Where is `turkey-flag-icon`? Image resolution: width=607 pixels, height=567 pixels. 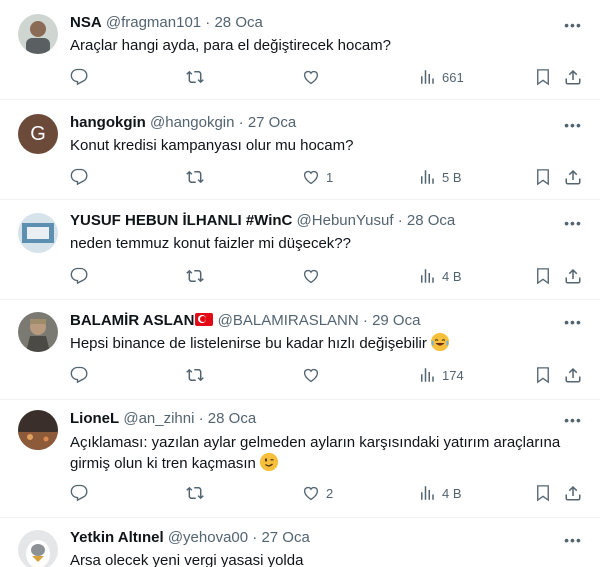 turkey-flag-icon is located at coordinates (204, 319).